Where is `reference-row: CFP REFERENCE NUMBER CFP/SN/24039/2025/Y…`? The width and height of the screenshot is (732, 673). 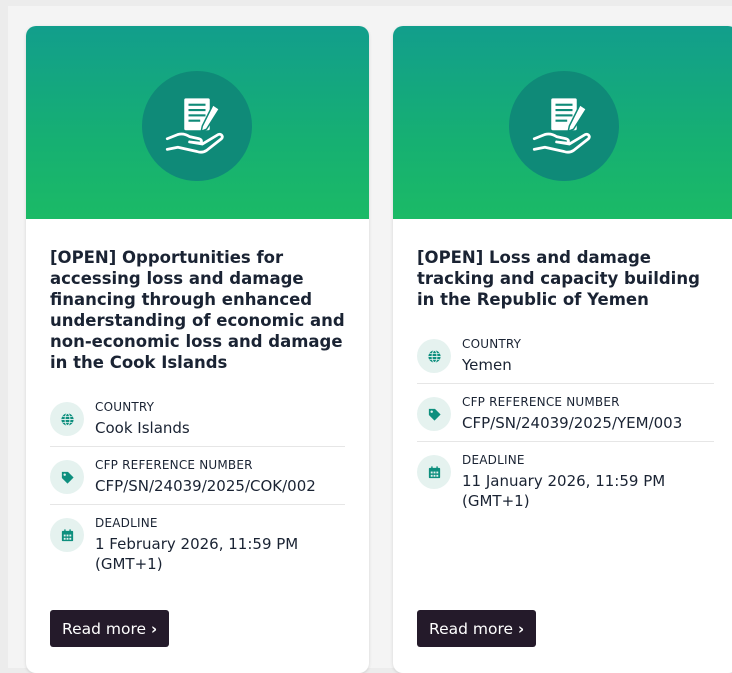
reference-row: CFP REFERENCE NUMBER CFP/SN/24039/2025/Y… is located at coordinates (565, 413).